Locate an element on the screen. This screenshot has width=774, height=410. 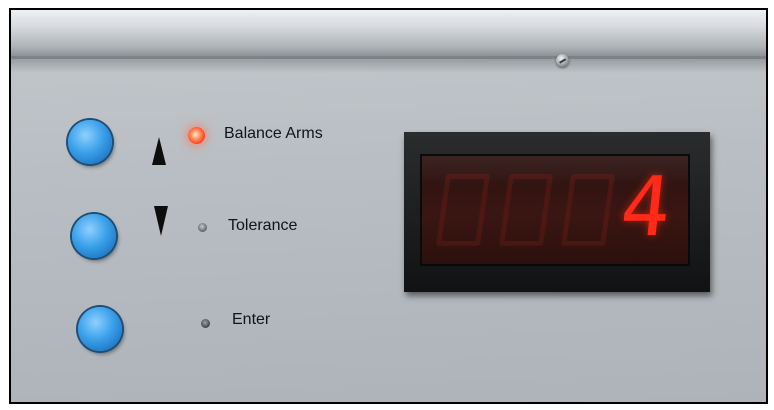
down-arrow-icon is located at coordinates (161, 221).